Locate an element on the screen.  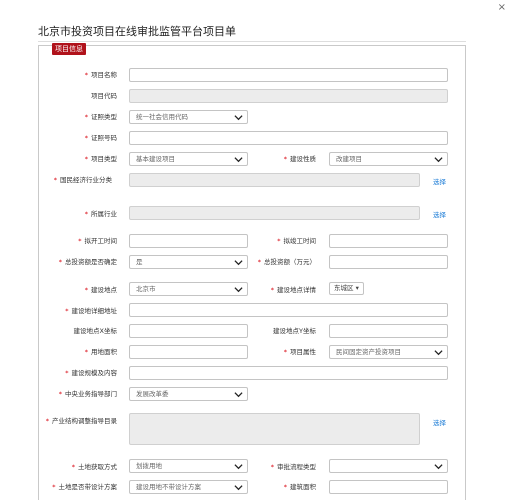
industry-policy-label: * 产业结构调整指导目录 is located at coordinates (81, 421).